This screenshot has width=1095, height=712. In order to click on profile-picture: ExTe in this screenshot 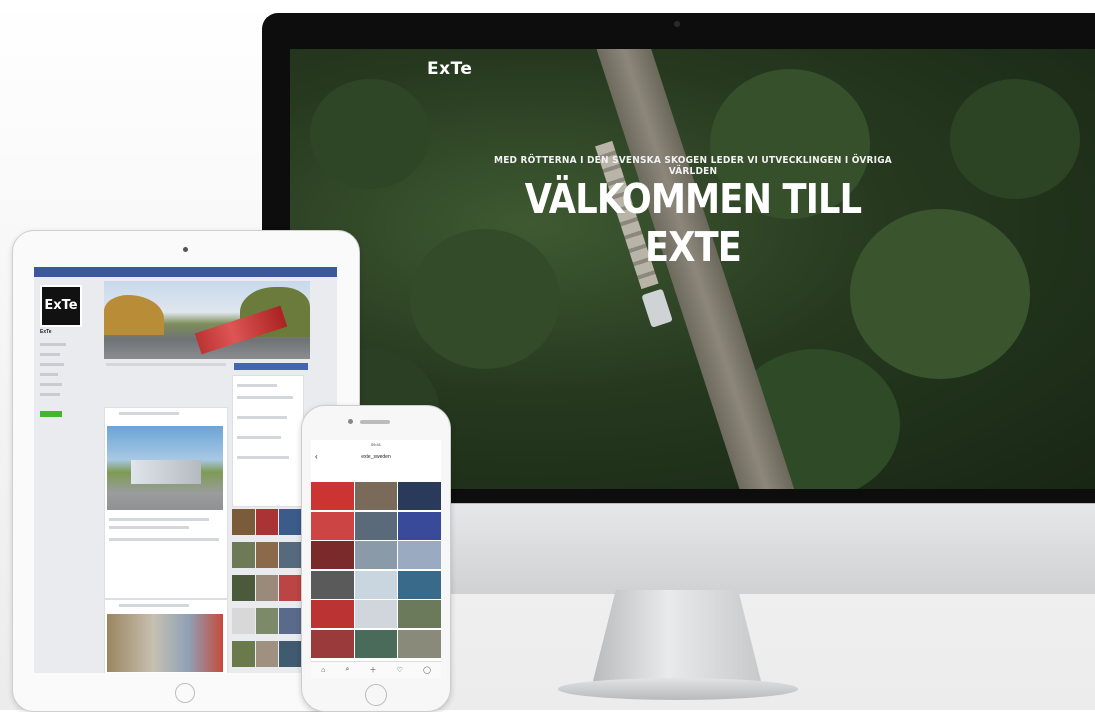, I will do `click(61, 306)`.